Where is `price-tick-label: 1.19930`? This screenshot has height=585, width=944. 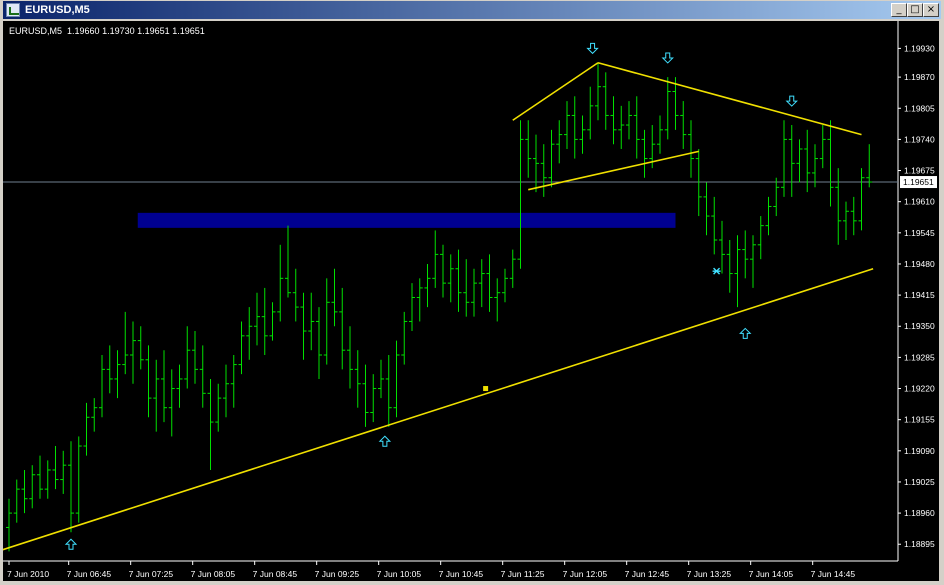
price-tick-label: 1.19930 is located at coordinates (919, 48).